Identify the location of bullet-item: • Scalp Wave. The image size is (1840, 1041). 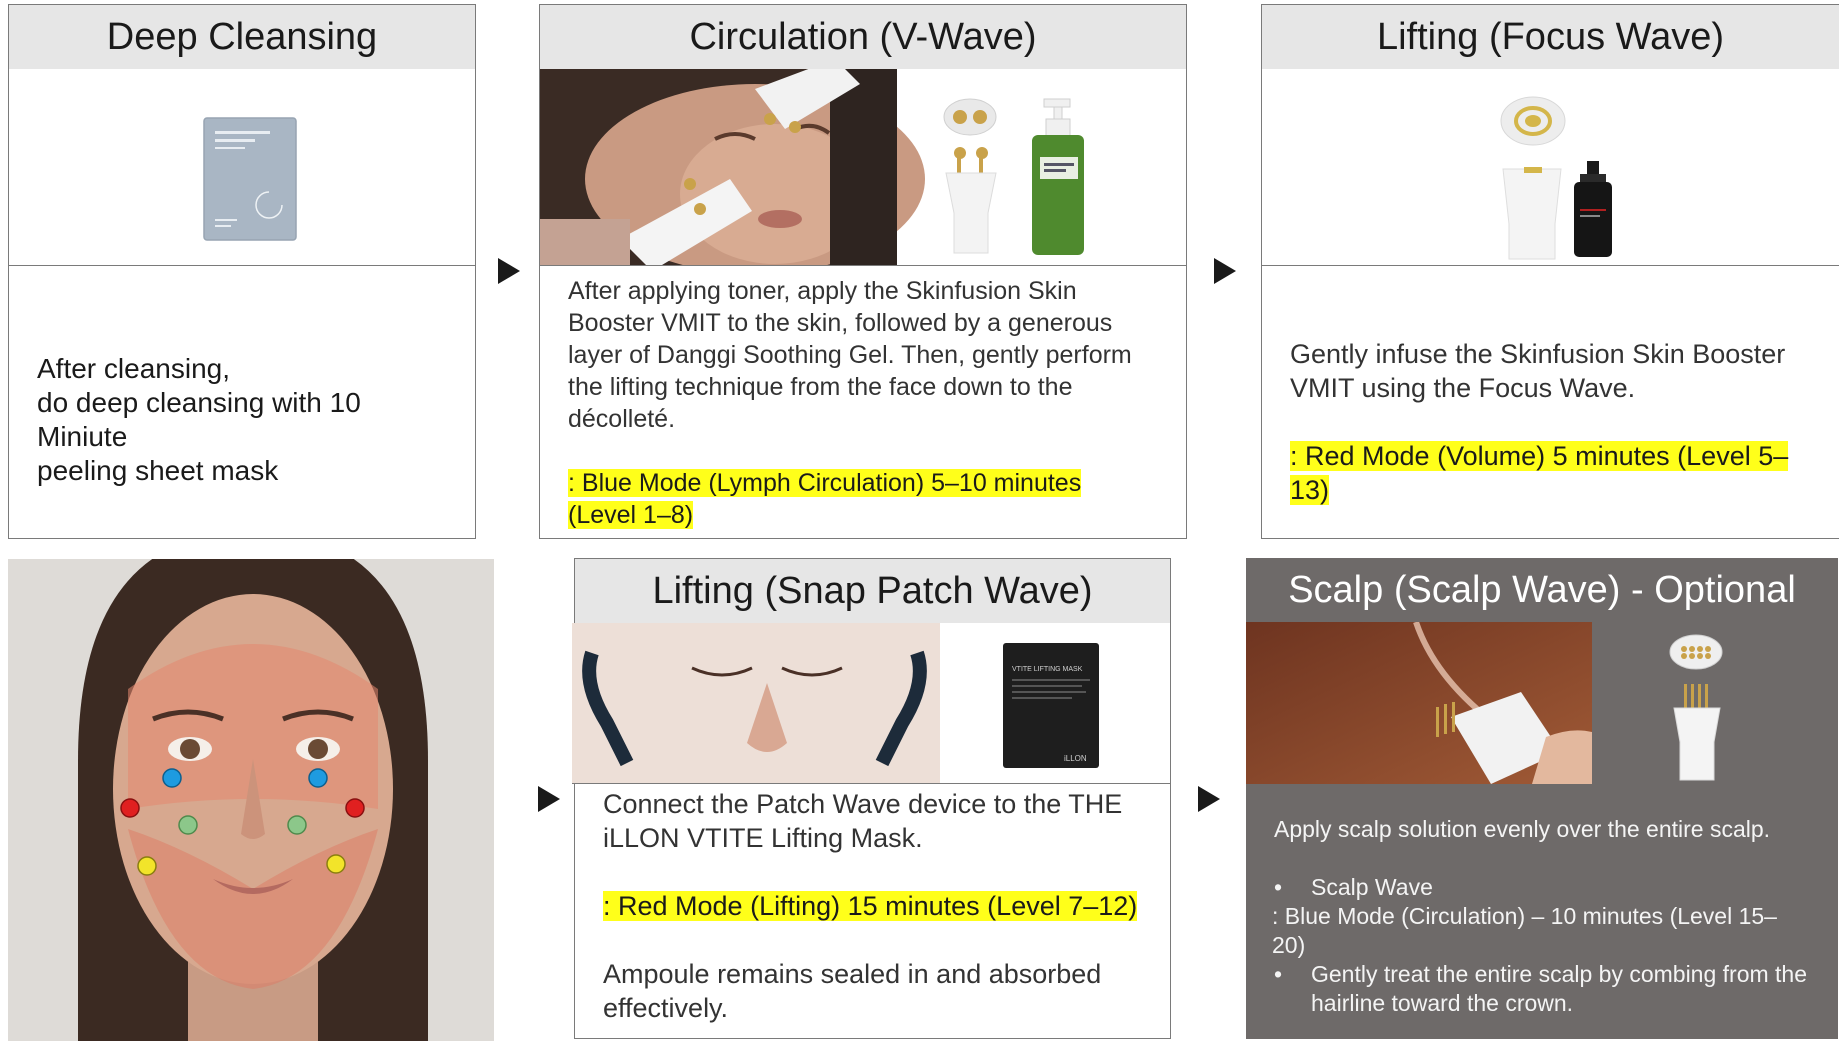
(1353, 887).